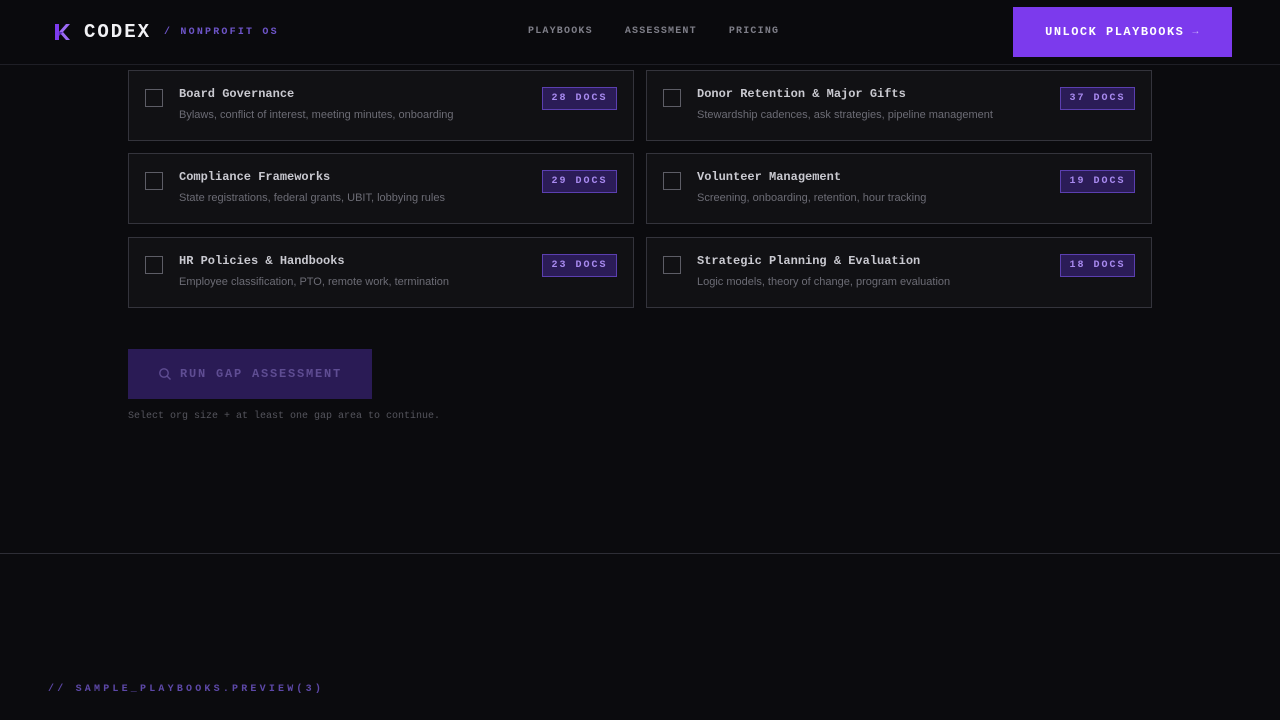  What do you see at coordinates (640, 553) in the screenshot?
I see `section-divider` at bounding box center [640, 553].